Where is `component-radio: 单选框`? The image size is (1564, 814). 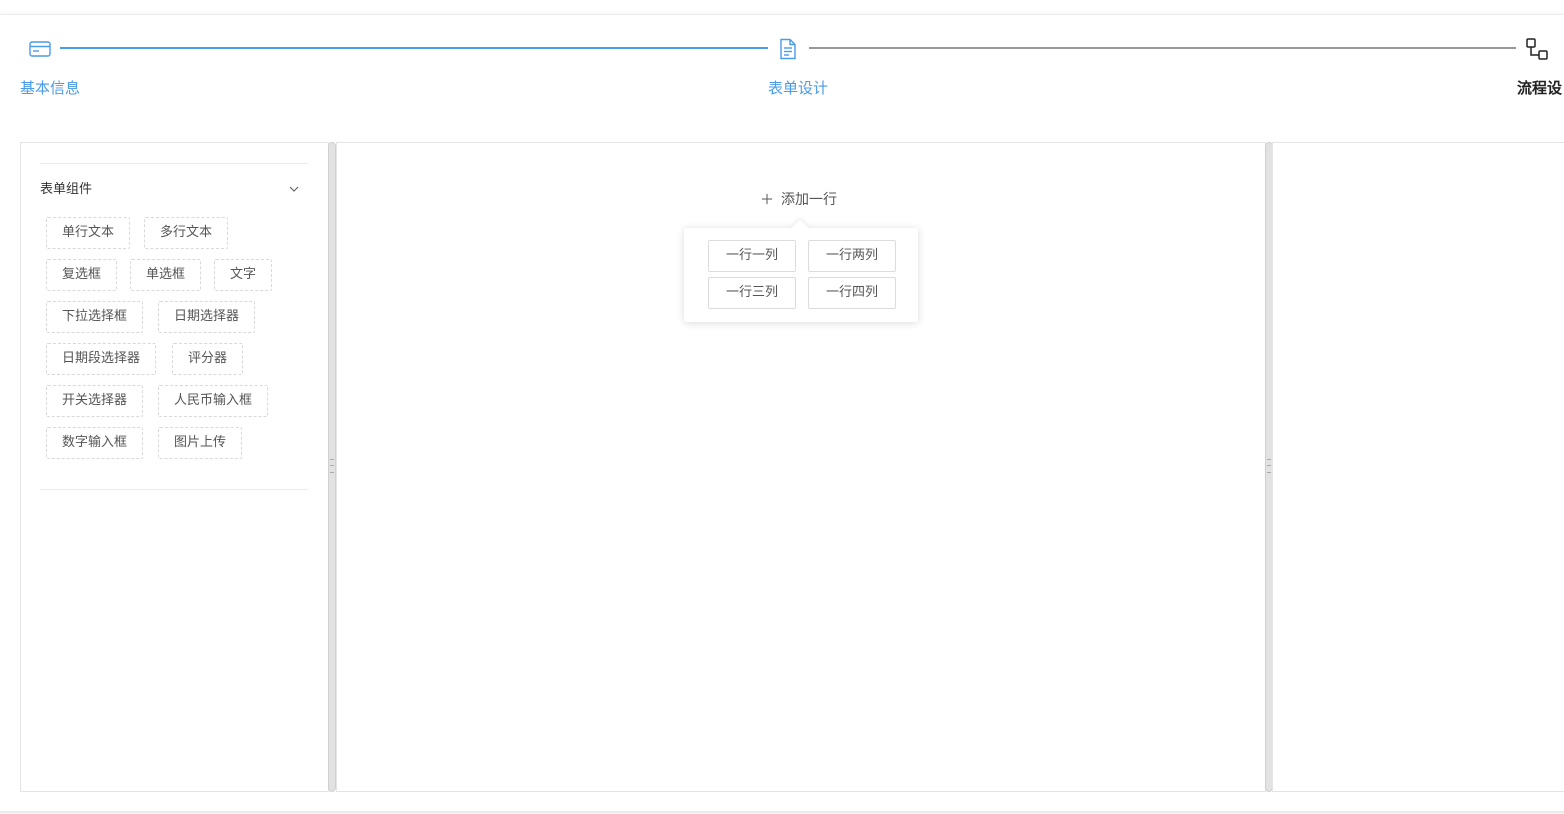
component-radio: 单选框 is located at coordinates (166, 275).